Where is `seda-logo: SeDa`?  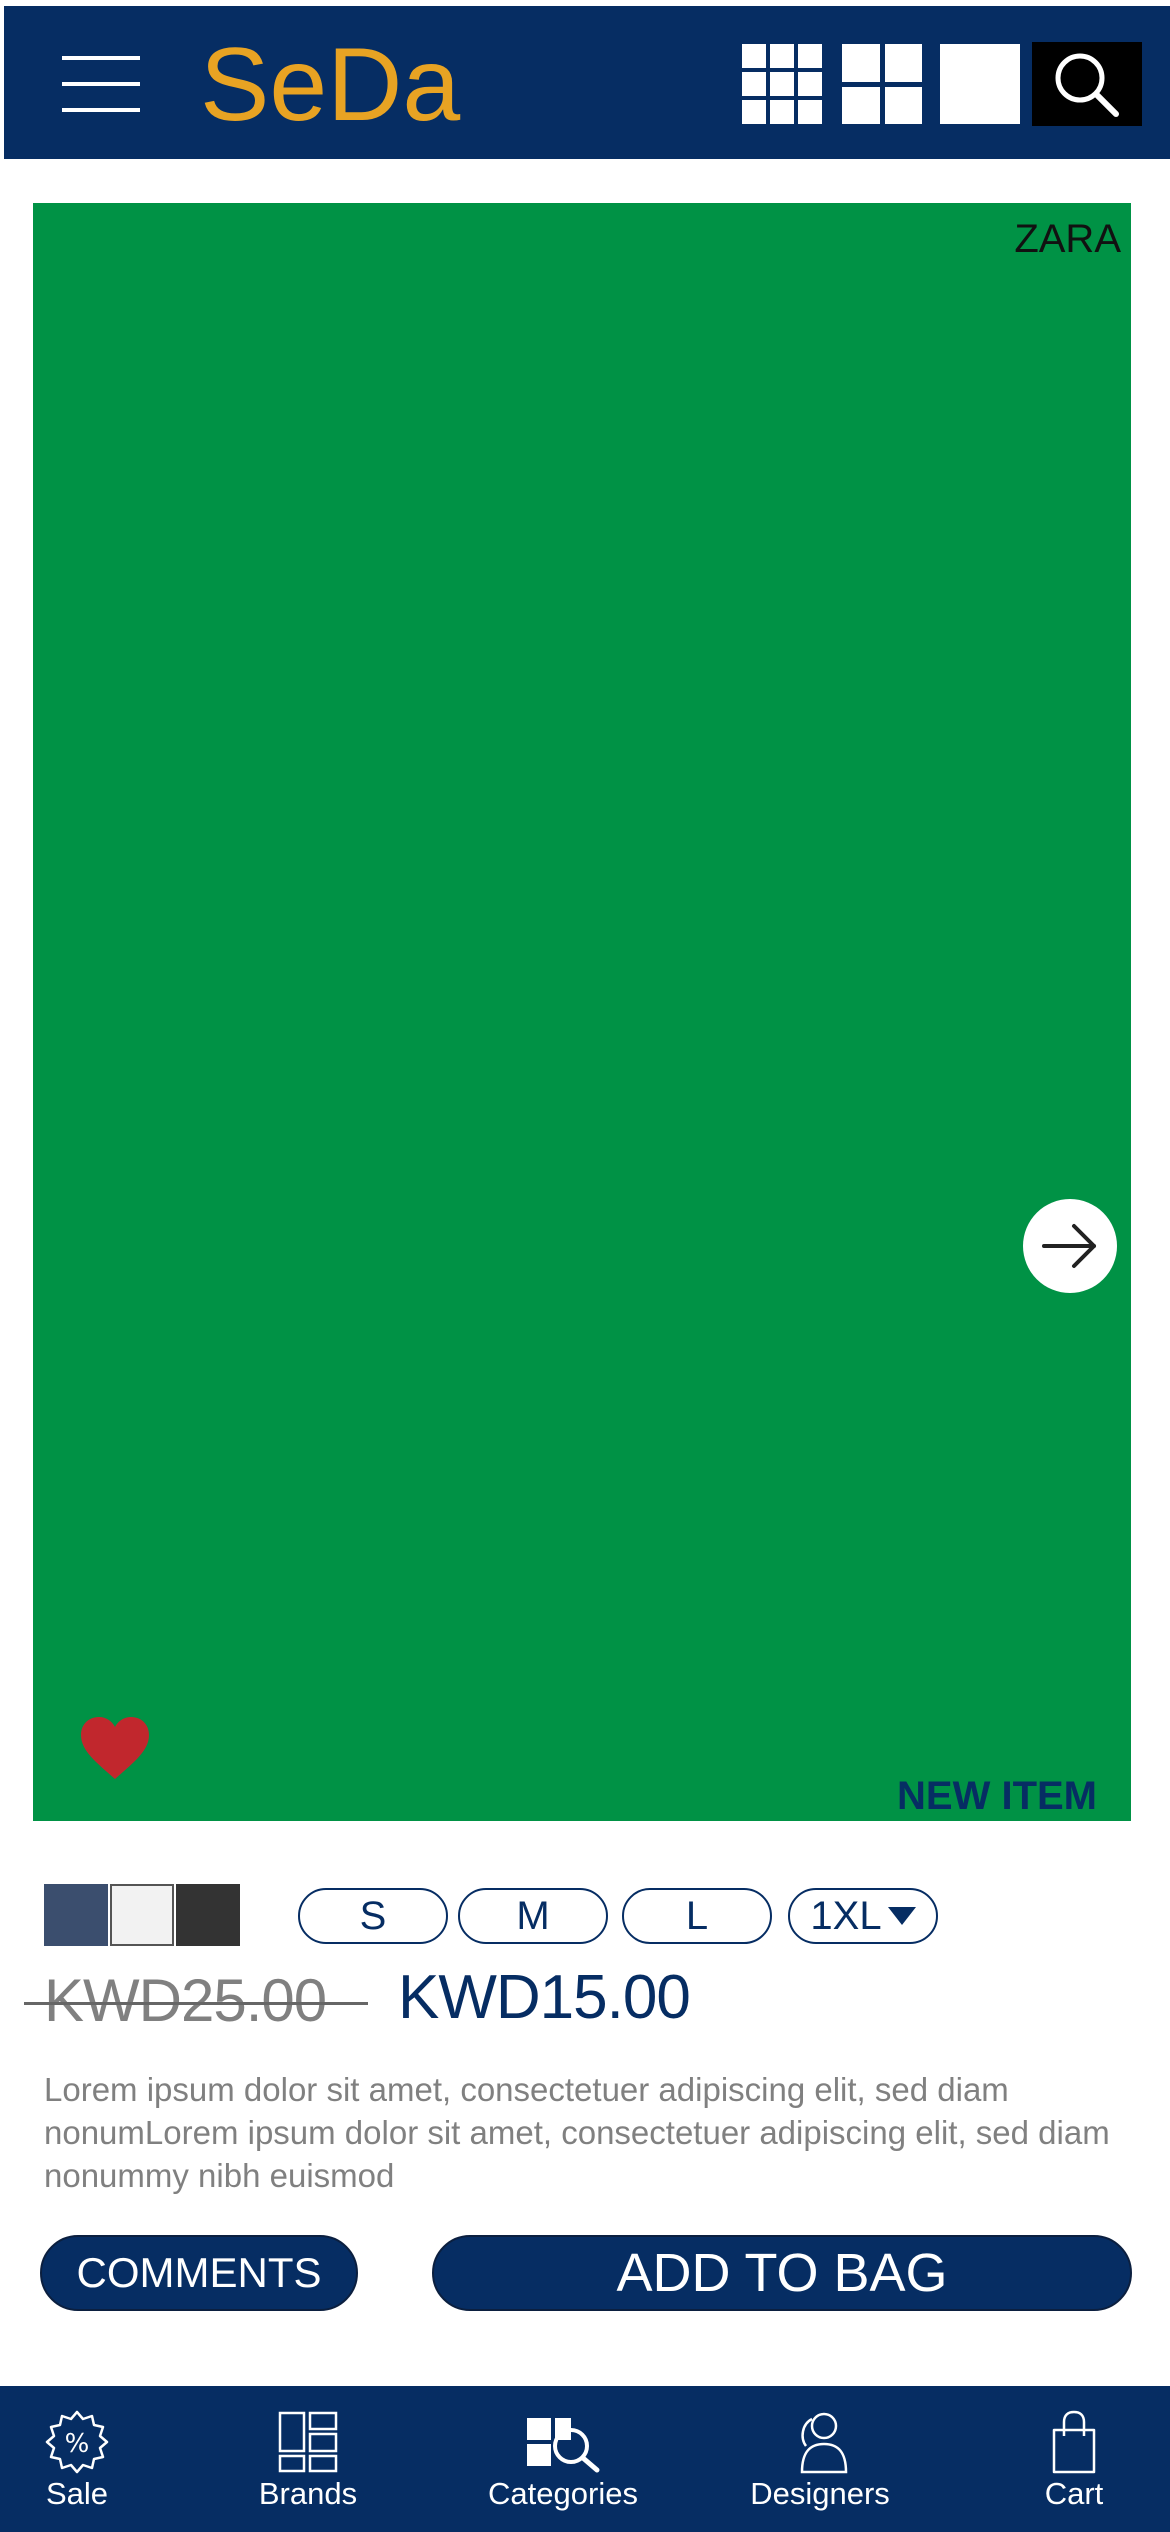 seda-logo: SeDa is located at coordinates (350, 84).